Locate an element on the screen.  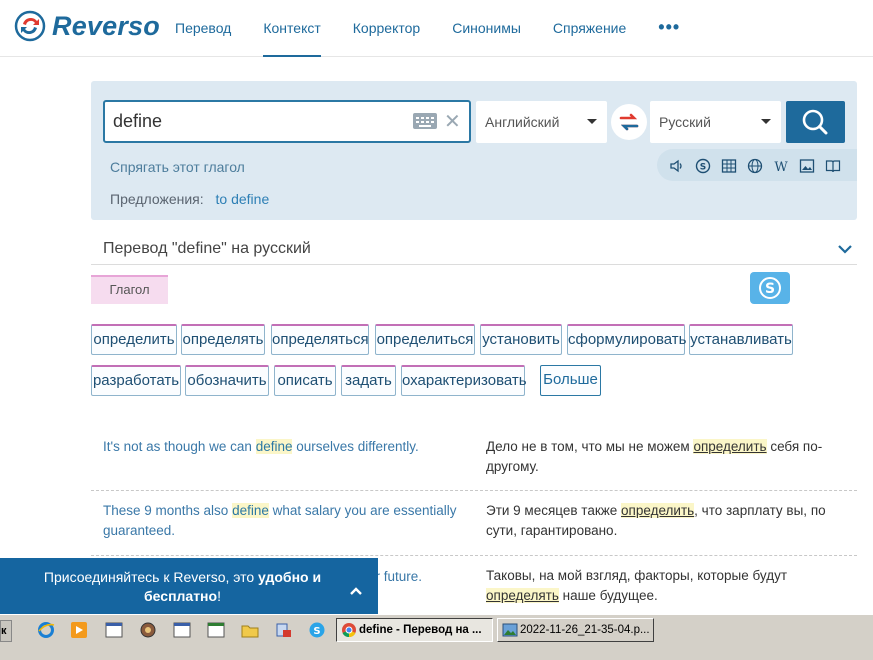
search-input is located at coordinates (258, 121).